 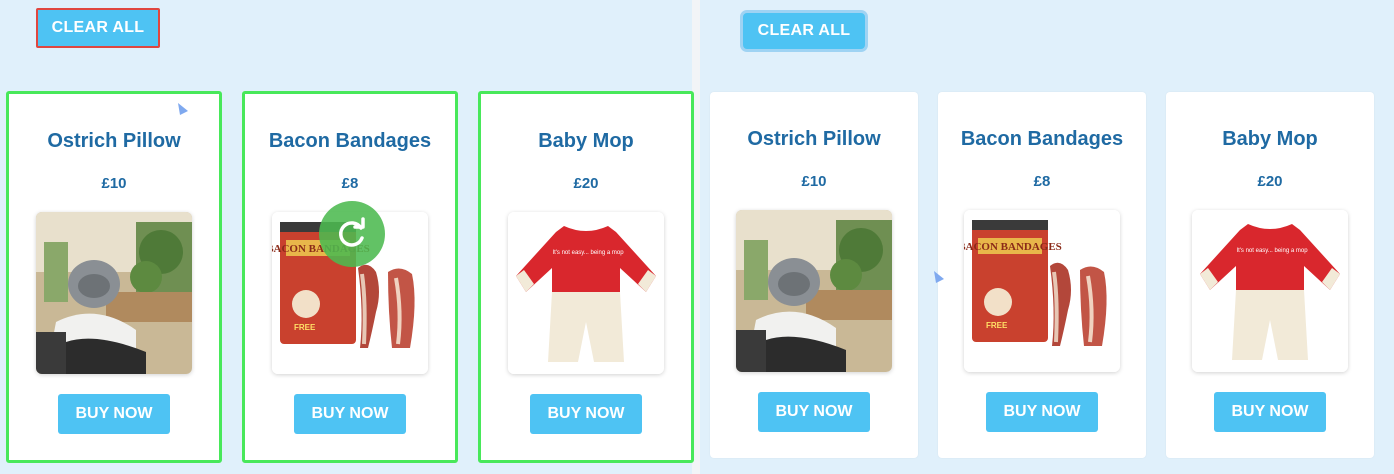 What do you see at coordinates (352, 234) in the screenshot?
I see `reload-icon` at bounding box center [352, 234].